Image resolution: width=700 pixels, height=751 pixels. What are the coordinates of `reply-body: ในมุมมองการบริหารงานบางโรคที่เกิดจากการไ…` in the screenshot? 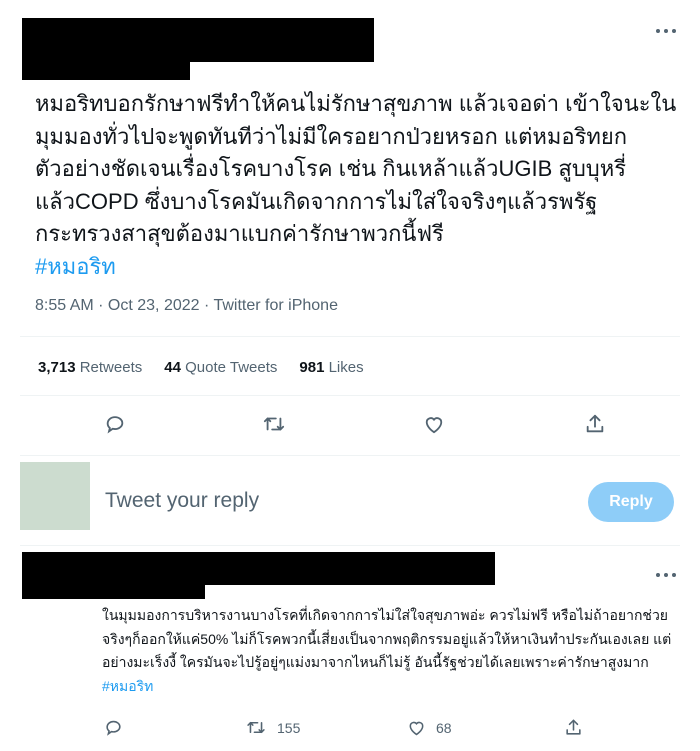 It's located at (387, 638).